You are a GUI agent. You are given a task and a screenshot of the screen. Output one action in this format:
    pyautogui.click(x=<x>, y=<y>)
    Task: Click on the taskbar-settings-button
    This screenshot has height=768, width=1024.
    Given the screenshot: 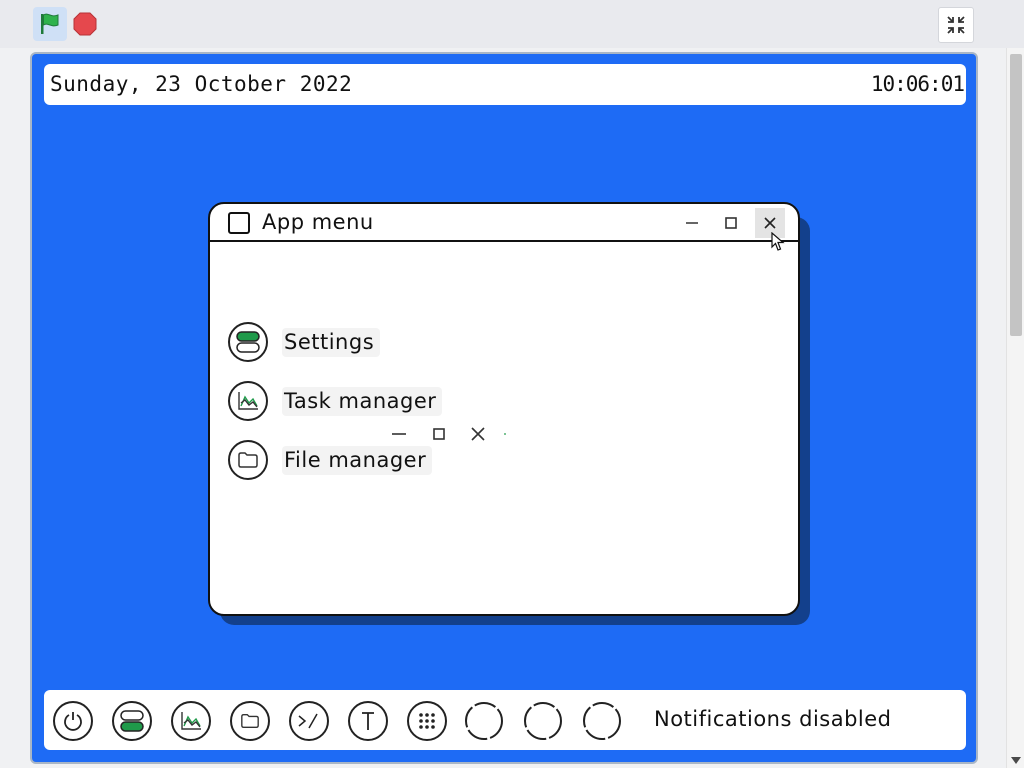 What is the action you would take?
    pyautogui.click(x=132, y=721)
    